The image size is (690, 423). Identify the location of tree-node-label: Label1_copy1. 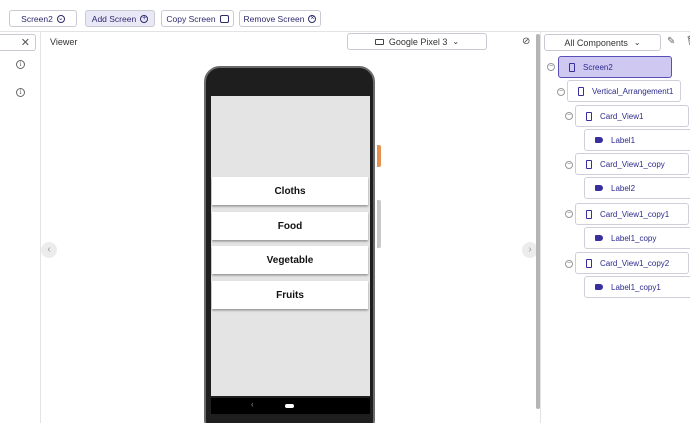
(636, 287).